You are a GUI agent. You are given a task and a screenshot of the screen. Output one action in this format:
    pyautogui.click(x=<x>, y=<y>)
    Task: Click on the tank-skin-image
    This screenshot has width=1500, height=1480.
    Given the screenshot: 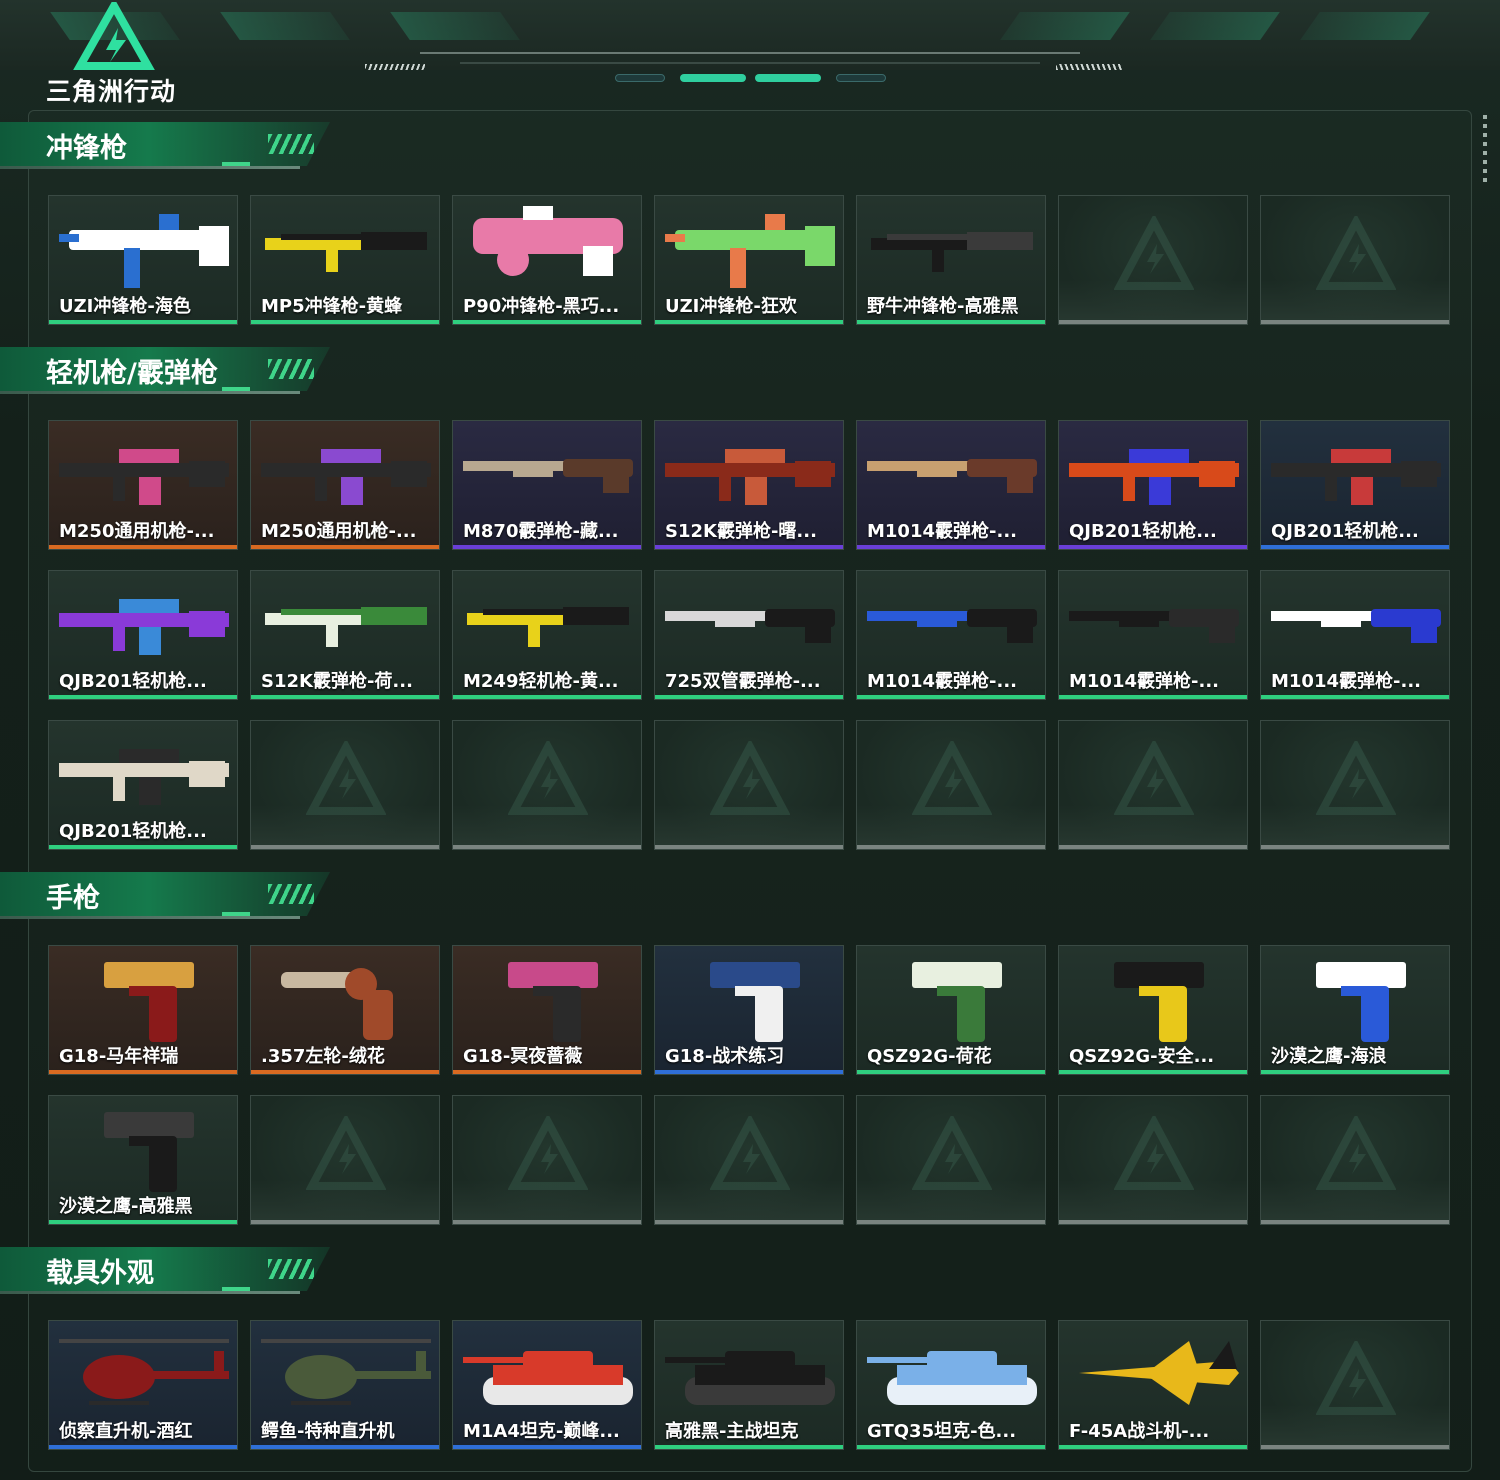 What is the action you would take?
    pyautogui.click(x=750, y=1378)
    